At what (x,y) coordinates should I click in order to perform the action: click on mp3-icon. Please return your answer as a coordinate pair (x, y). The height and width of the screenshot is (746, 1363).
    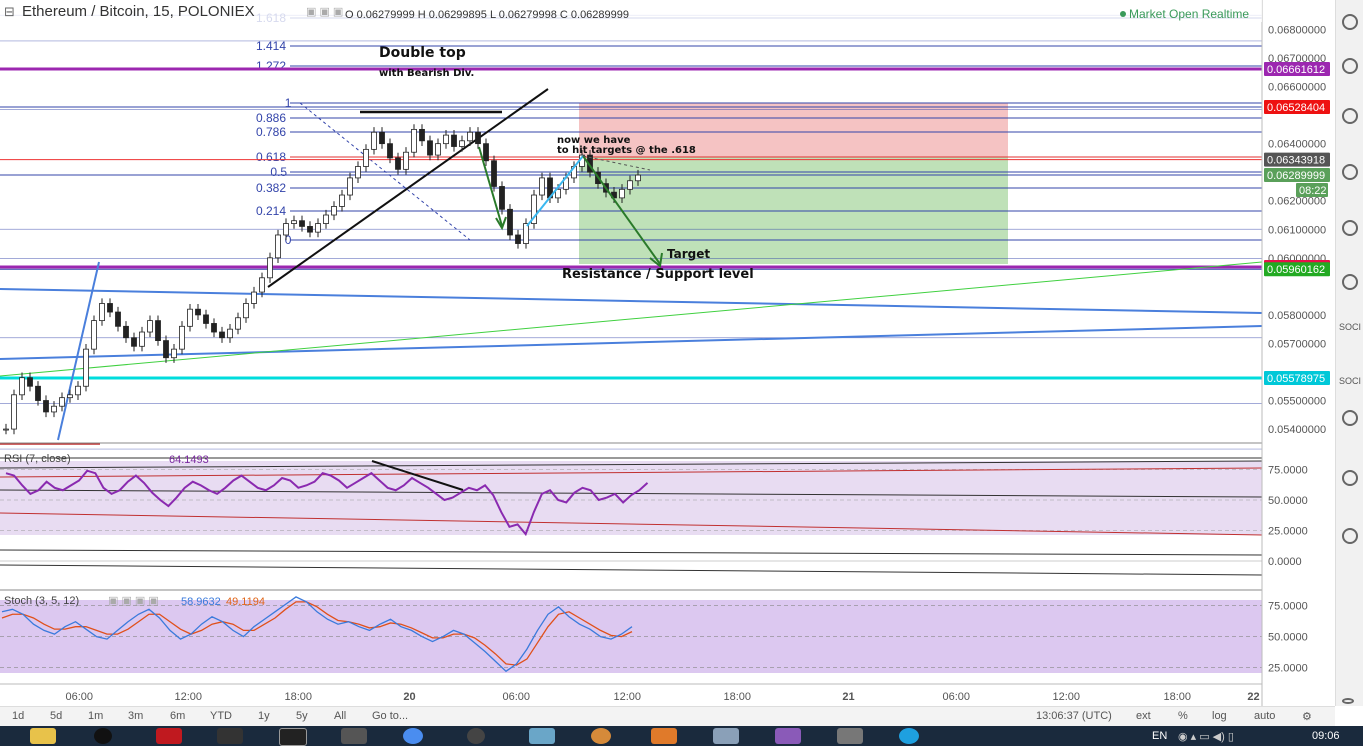
    Looking at the image, I should click on (354, 736).